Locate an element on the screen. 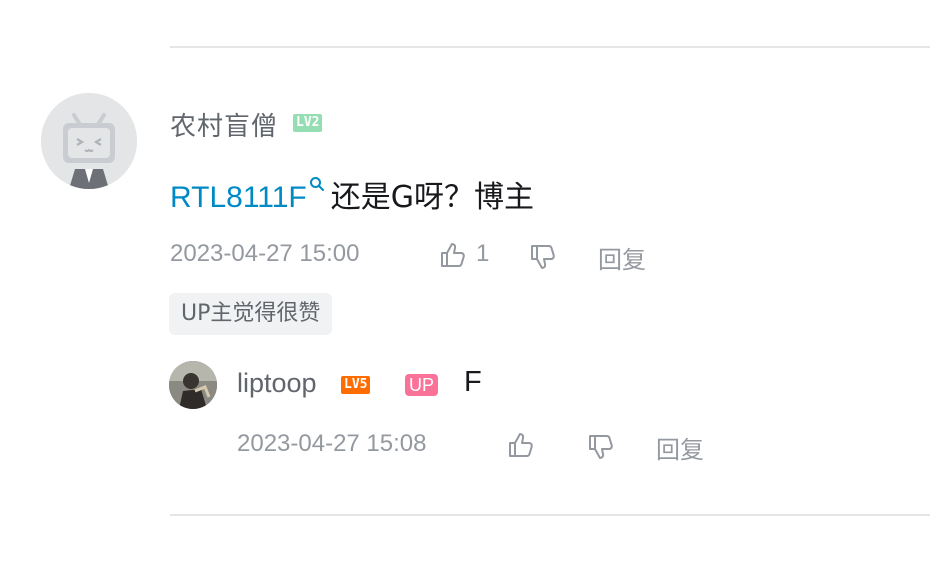 The width and height of the screenshot is (930, 562). reply-avatar is located at coordinates (193, 385).